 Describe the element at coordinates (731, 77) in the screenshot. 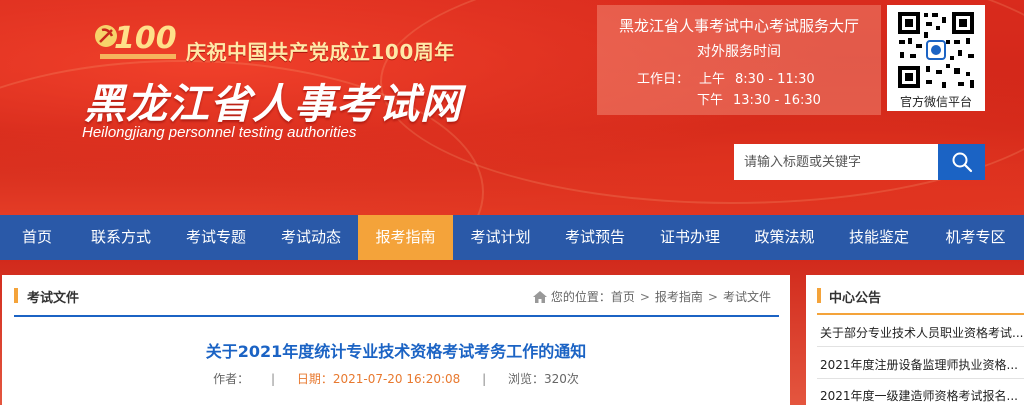

I see `service-hours-morning: 工作日： 上午 8:30 - 11:30` at that location.